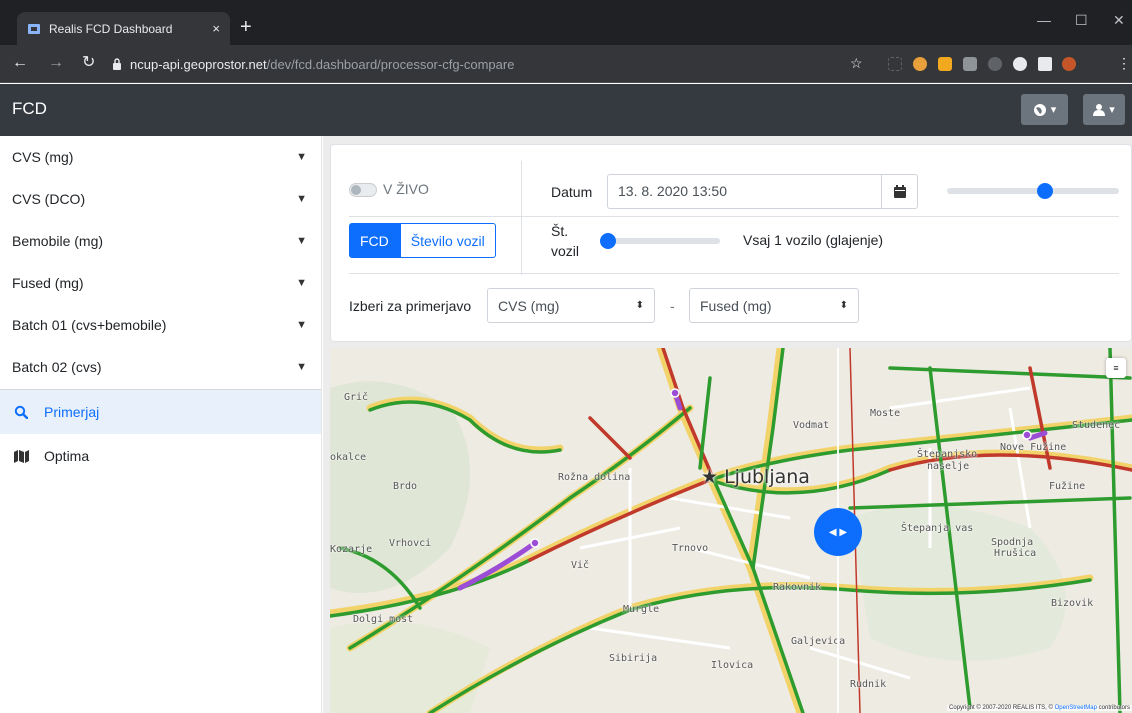  What do you see at coordinates (571, 305) in the screenshot?
I see `compare-left-select: CVS (mg) ⬍` at bounding box center [571, 305].